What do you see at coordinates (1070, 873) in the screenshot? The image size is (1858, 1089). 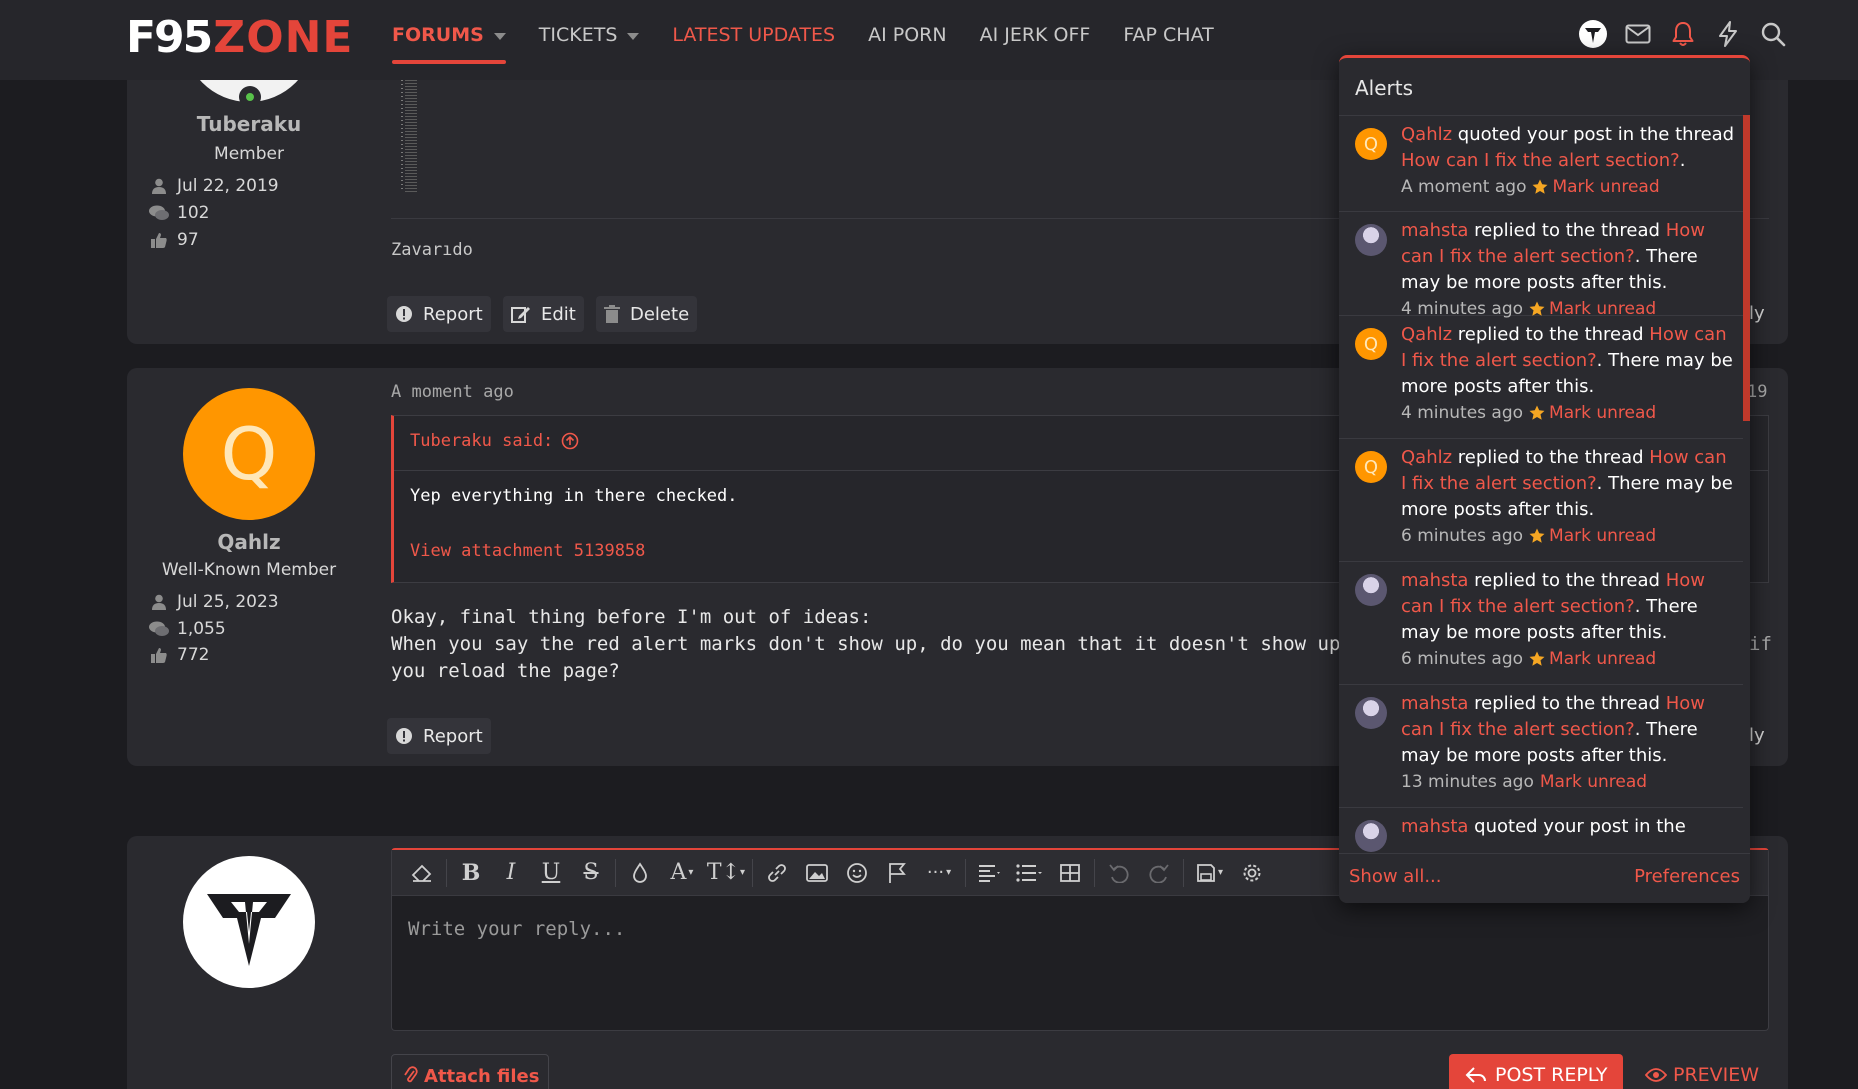 I see `table-icon` at bounding box center [1070, 873].